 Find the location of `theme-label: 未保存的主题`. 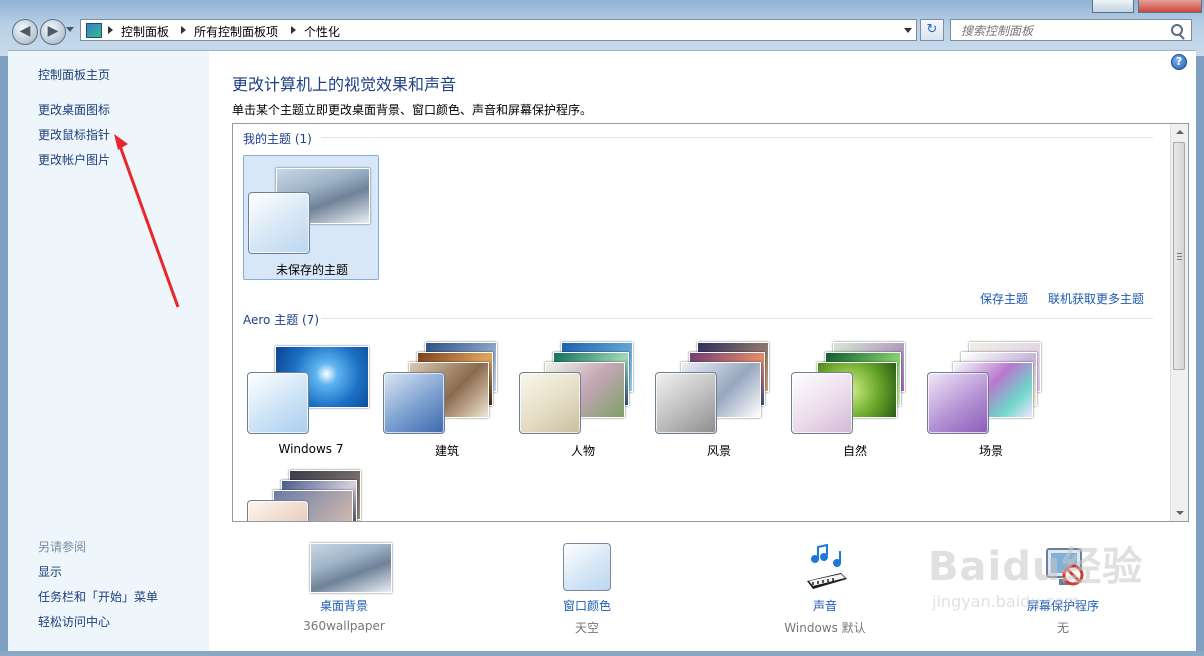

theme-label: 未保存的主题 is located at coordinates (311, 270).